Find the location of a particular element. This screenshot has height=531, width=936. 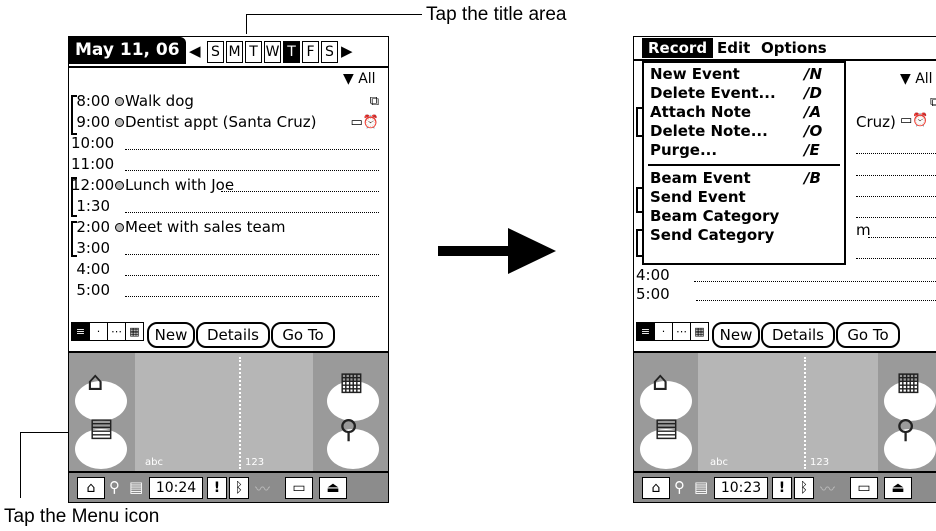

menu-bar: Record Edit Options is located at coordinates (785, 48).